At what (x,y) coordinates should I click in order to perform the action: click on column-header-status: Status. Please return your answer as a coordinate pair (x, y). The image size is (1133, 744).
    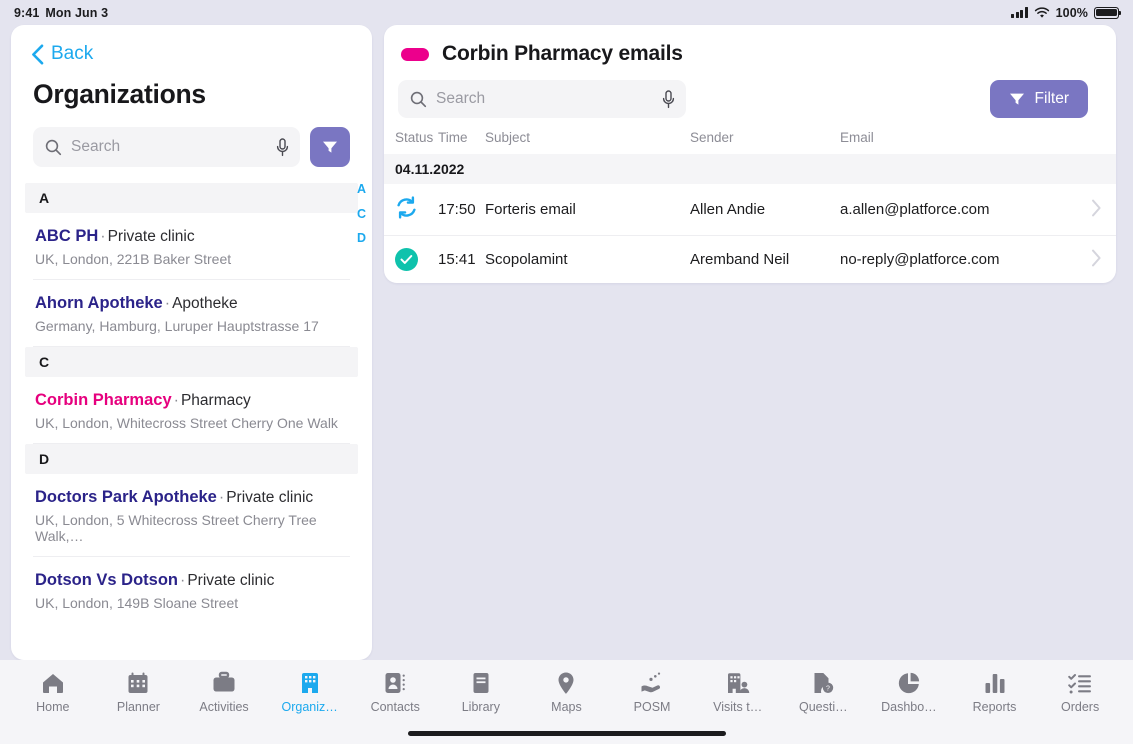
    Looking at the image, I should click on (414, 137).